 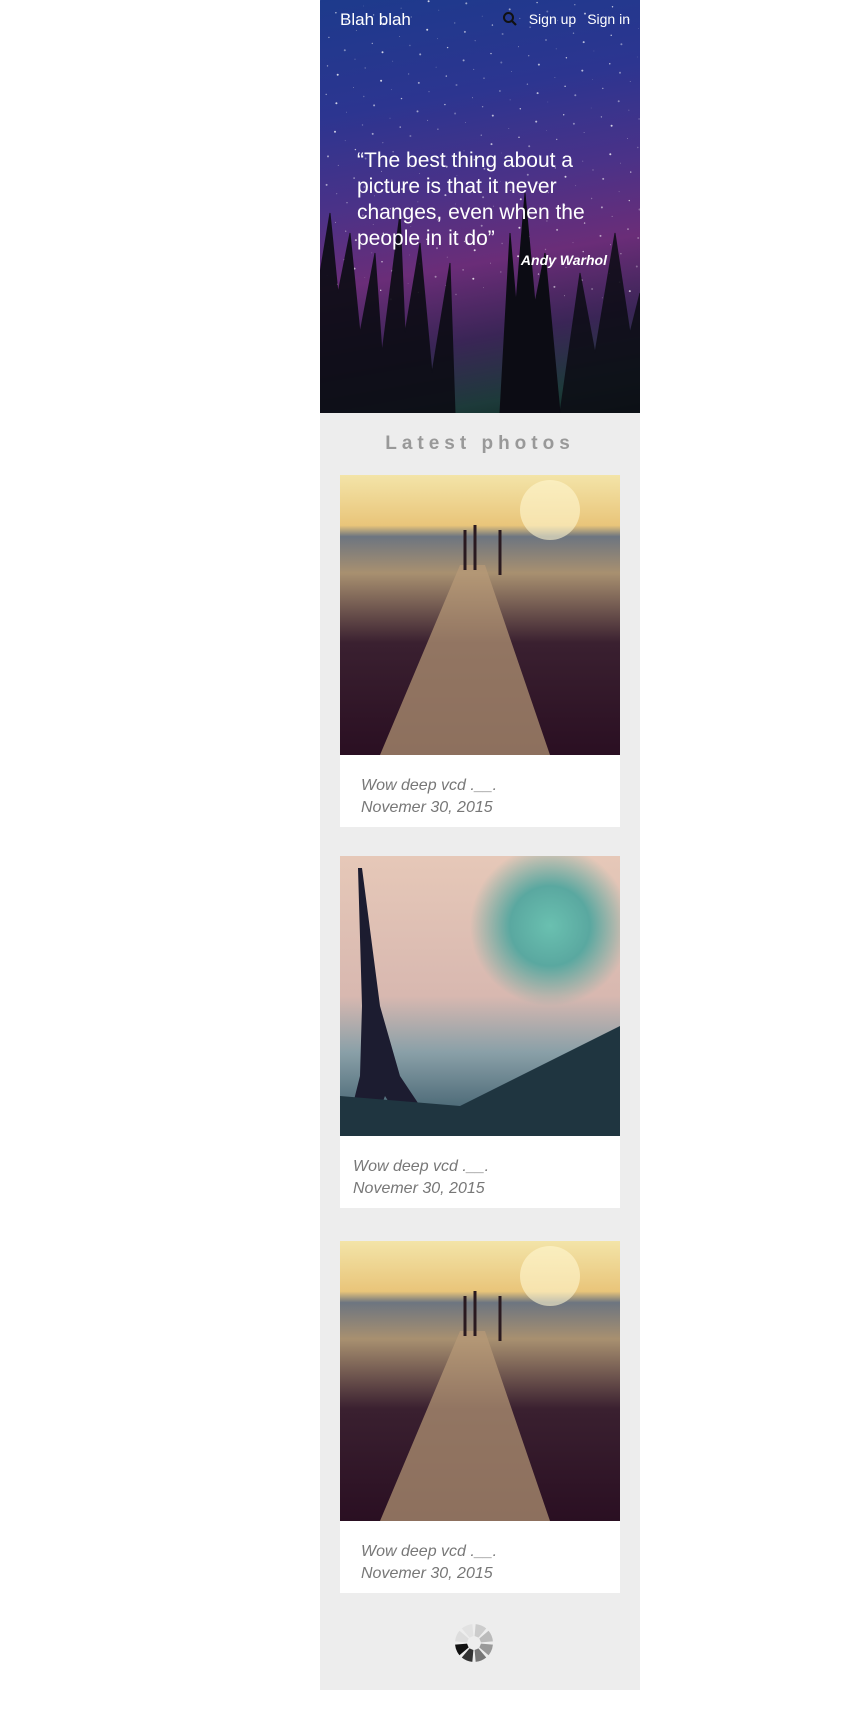 I want to click on search-icon, so click(x=510, y=19).